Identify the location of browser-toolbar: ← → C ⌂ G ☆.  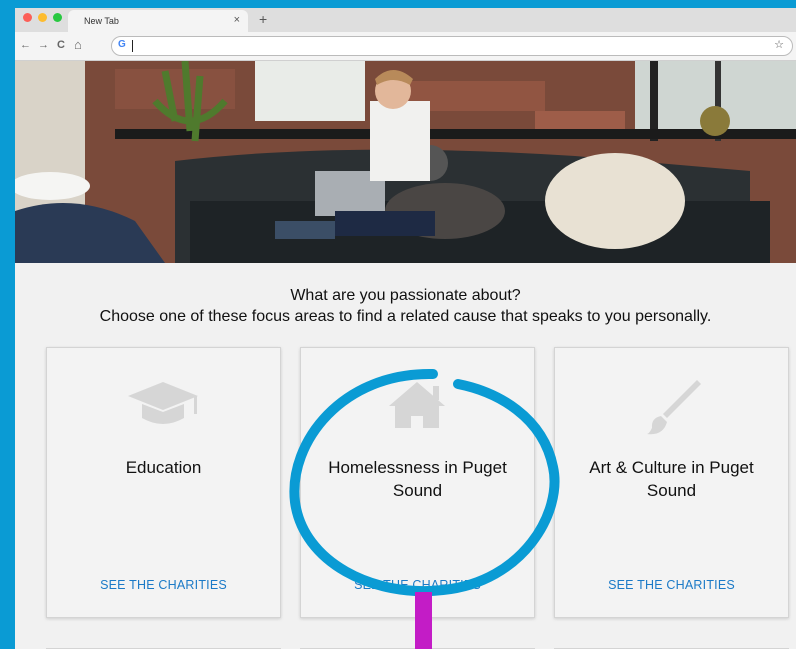
(405, 46).